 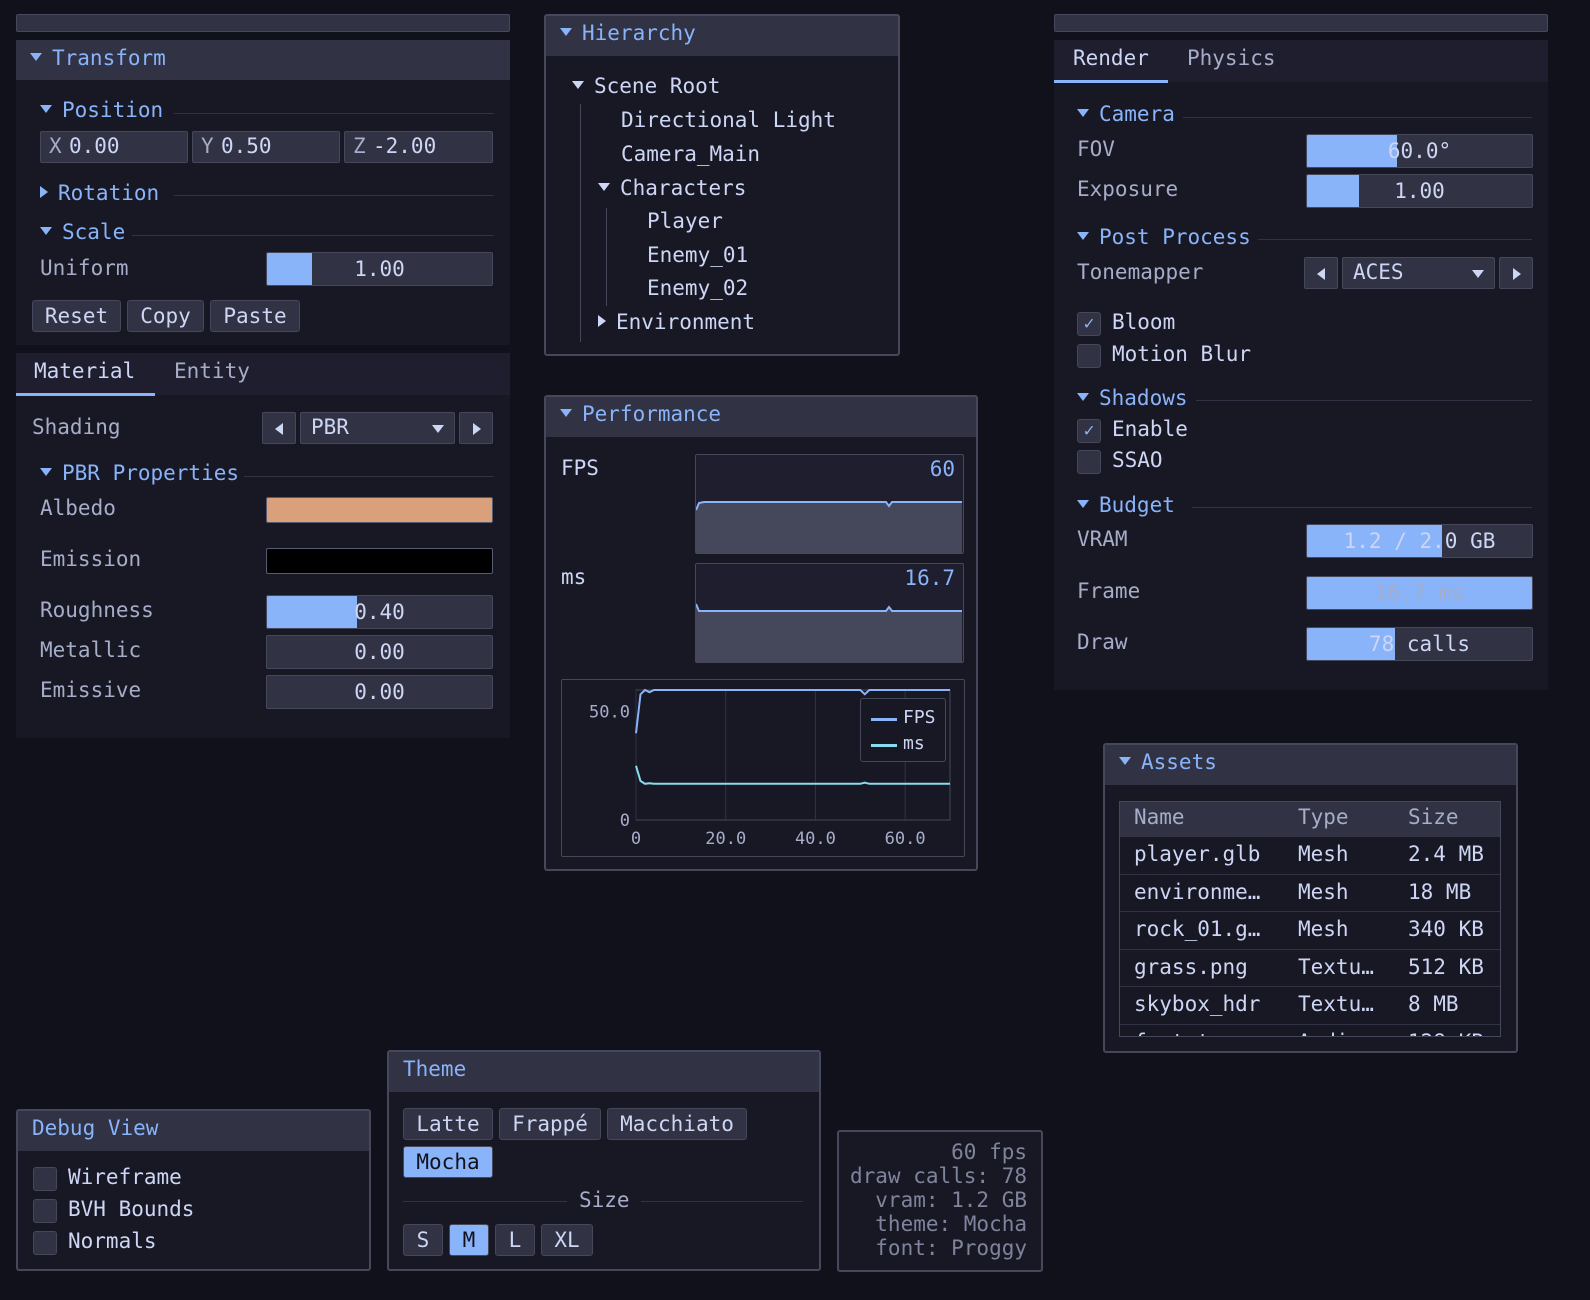 I want to click on y-value: 0.50, so click(x=246, y=146).